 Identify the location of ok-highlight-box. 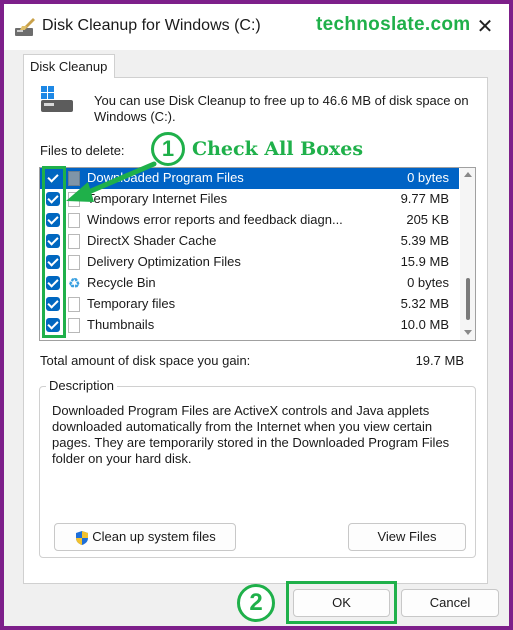
(341, 602).